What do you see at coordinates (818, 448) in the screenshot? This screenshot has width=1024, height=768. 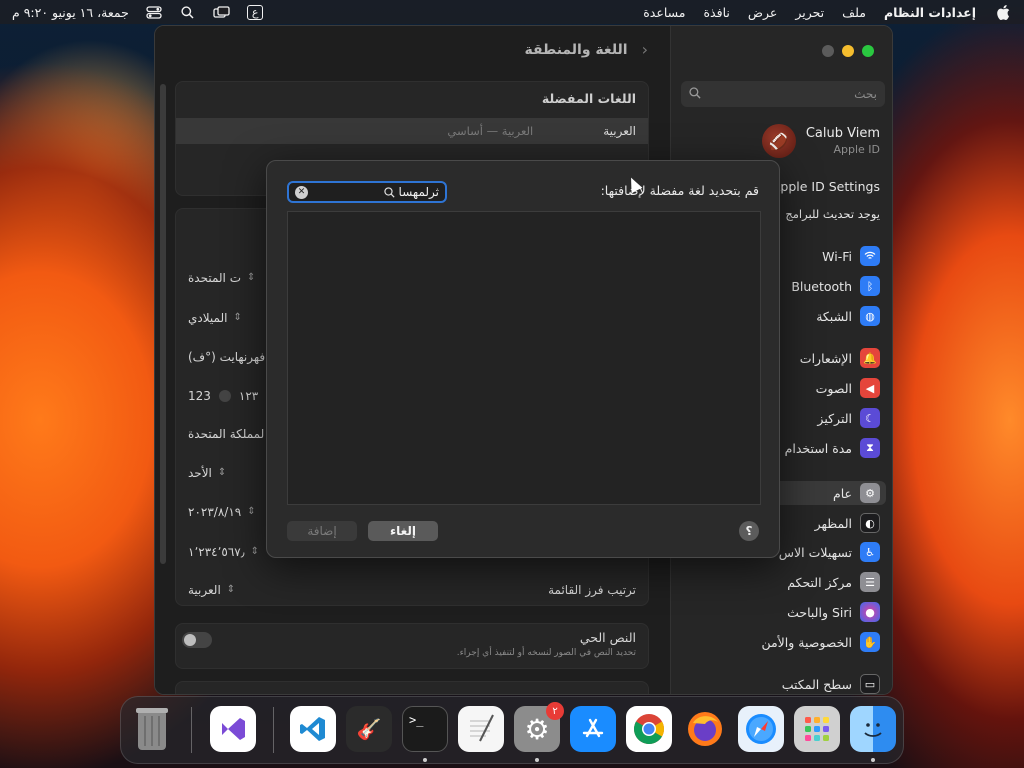 I see `sidebar-item-label: مدة استخدام` at bounding box center [818, 448].